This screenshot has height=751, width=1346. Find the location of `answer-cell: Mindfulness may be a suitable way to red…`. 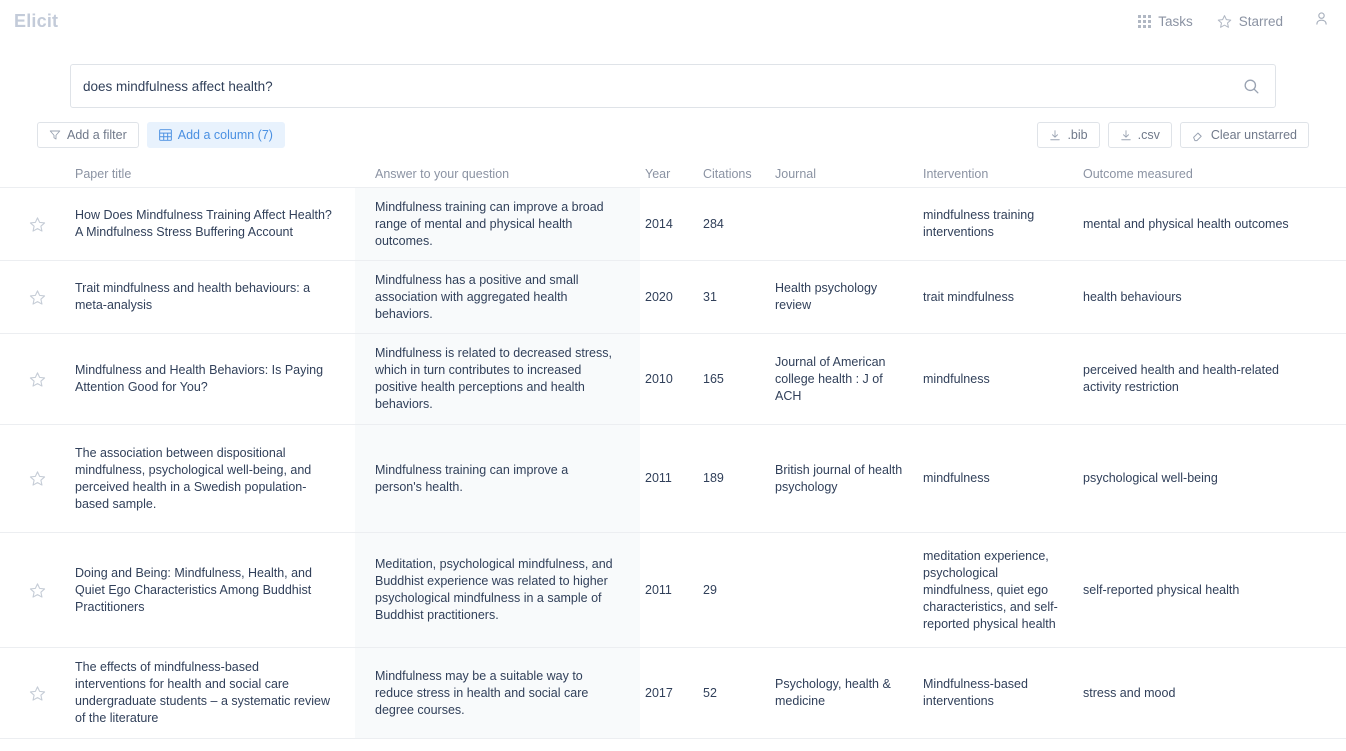

answer-cell: Mindfulness may be a suitable way to red… is located at coordinates (497, 693).